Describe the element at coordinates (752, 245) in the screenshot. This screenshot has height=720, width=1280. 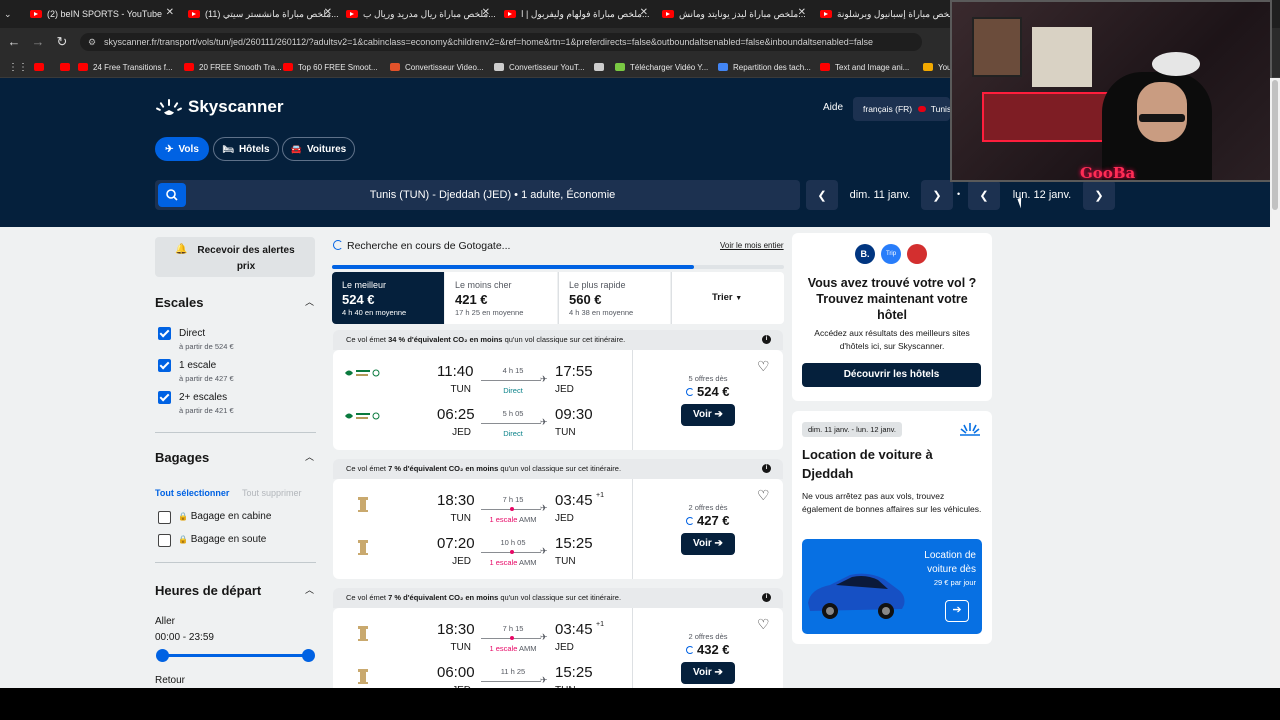
I see `view-month-link: Voir le mois entier` at that location.